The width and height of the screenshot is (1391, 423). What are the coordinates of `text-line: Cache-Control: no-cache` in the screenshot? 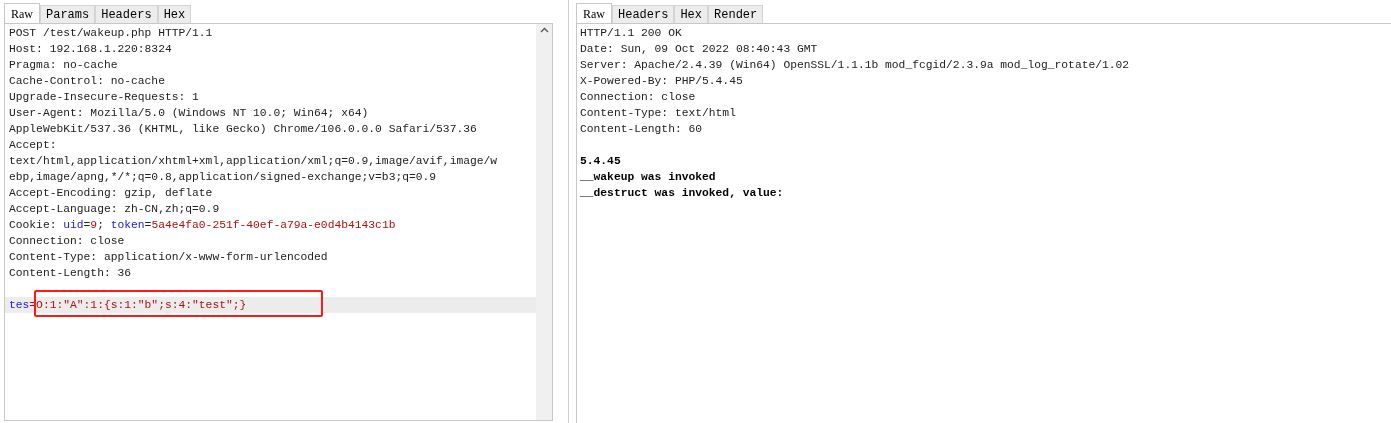 It's located at (87, 81).